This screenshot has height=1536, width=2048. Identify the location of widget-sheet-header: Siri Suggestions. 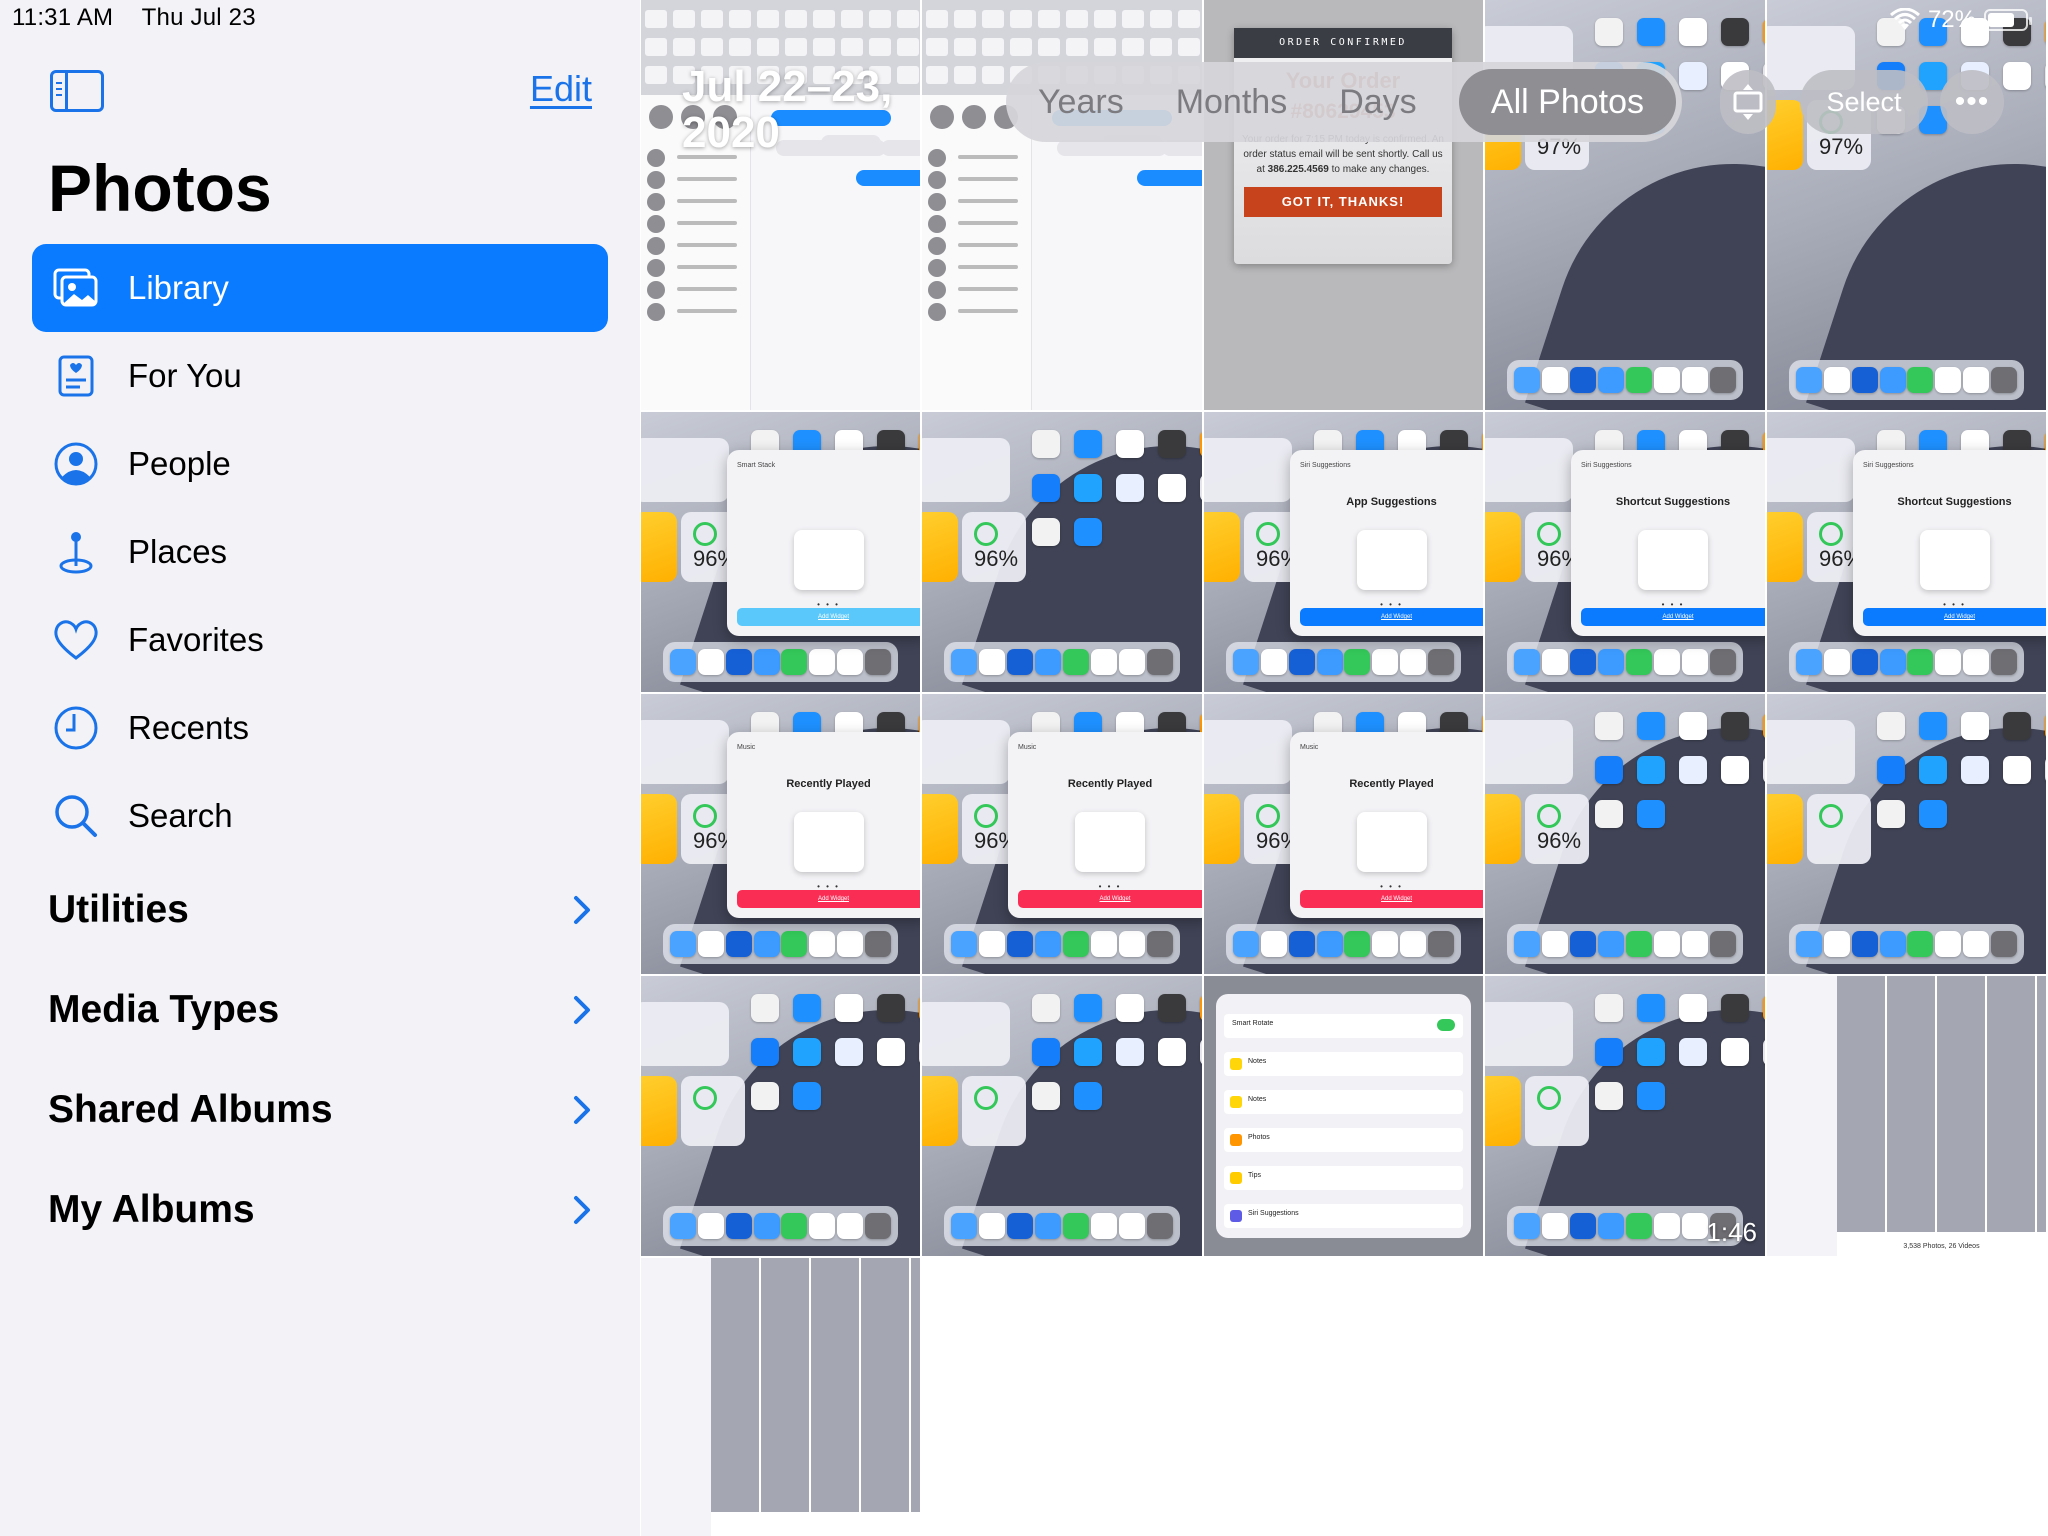
(1606, 465).